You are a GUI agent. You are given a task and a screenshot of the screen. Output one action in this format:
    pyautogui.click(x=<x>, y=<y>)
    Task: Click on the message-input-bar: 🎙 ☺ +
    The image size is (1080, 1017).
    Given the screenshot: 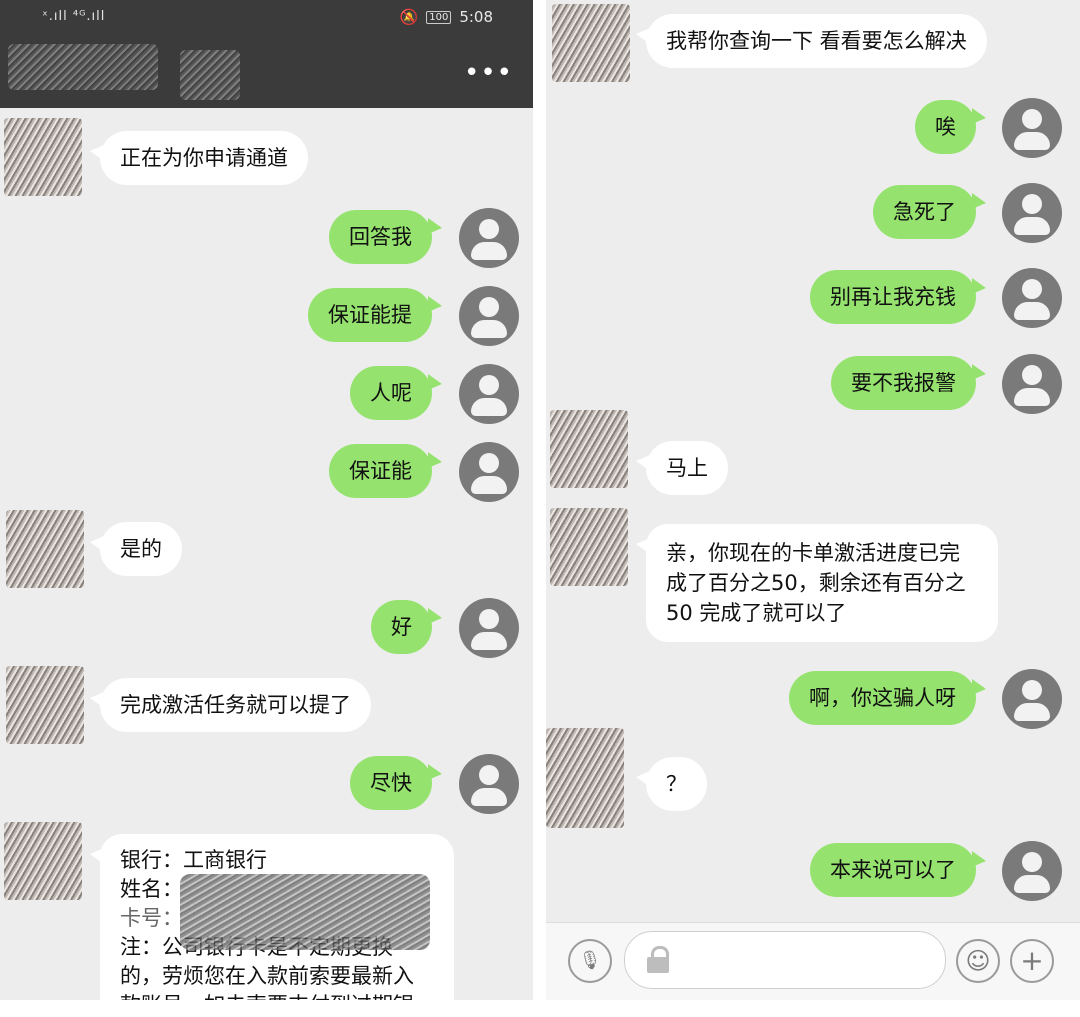 What is the action you would take?
    pyautogui.click(x=813, y=961)
    